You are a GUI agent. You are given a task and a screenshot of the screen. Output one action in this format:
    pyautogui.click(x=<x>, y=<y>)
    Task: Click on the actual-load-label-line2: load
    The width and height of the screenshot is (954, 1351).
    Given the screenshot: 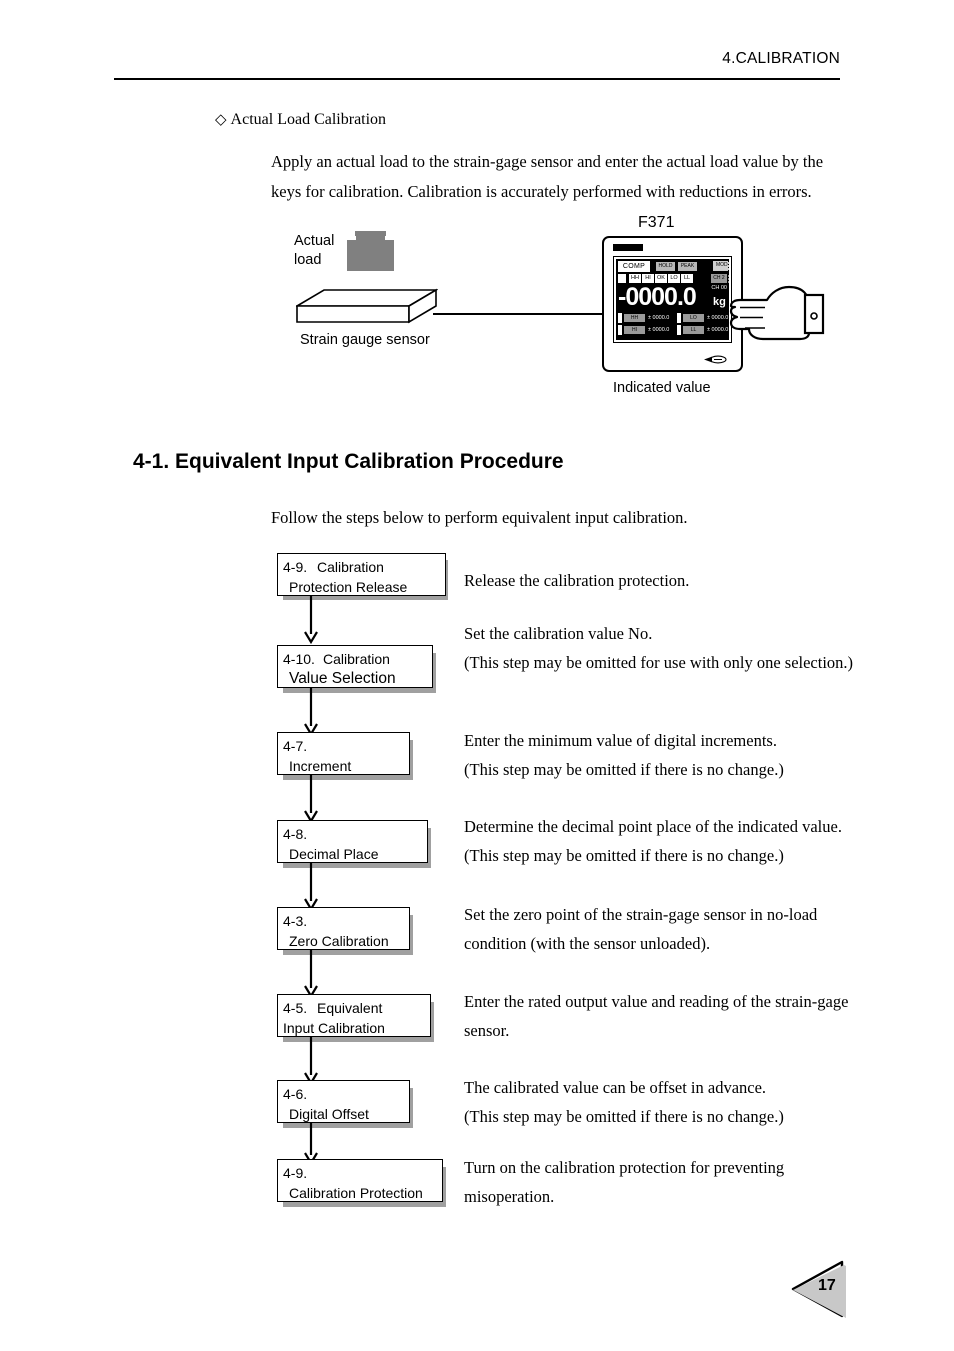 What is the action you would take?
    pyautogui.click(x=308, y=260)
    